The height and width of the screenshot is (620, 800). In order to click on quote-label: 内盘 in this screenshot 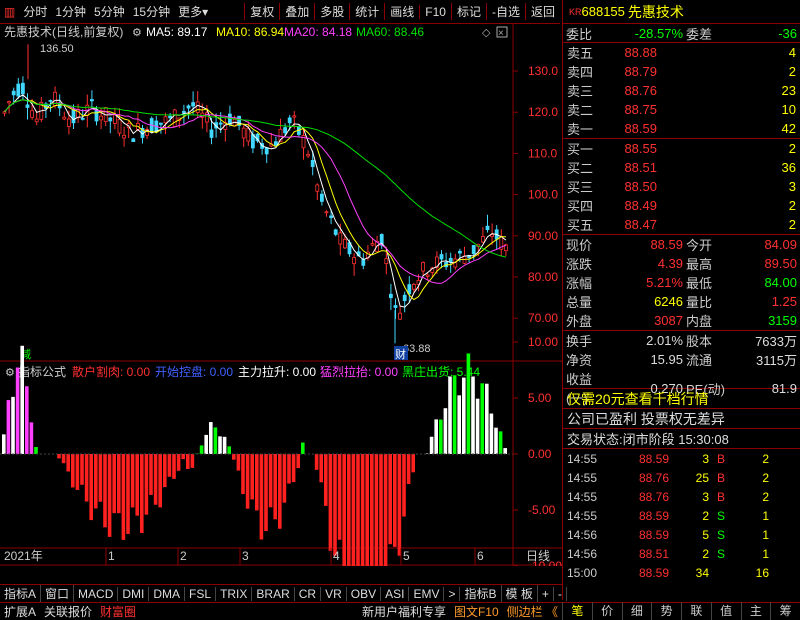, I will do `click(699, 321)`.